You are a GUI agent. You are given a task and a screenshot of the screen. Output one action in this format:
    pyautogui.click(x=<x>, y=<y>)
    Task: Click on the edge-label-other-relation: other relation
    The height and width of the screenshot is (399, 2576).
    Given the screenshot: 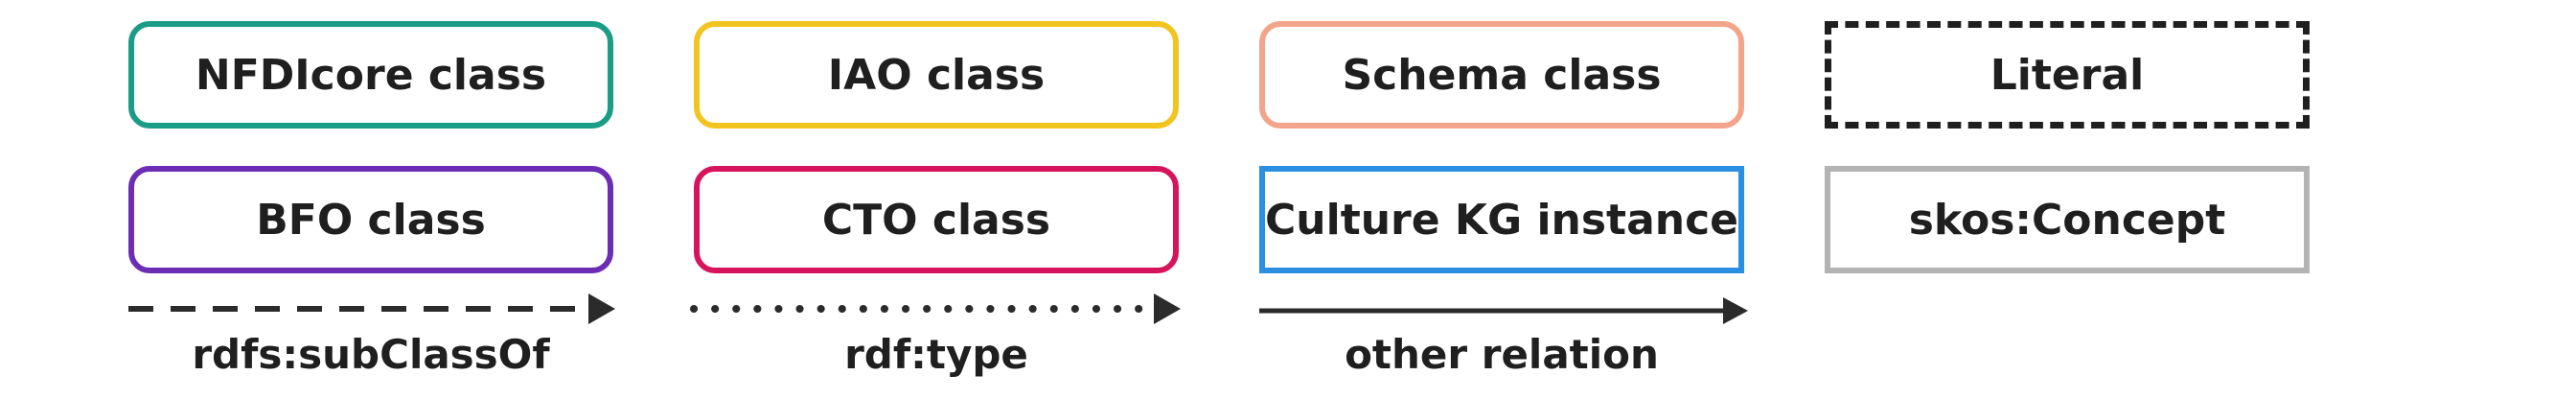 What is the action you would take?
    pyautogui.click(x=1502, y=354)
    